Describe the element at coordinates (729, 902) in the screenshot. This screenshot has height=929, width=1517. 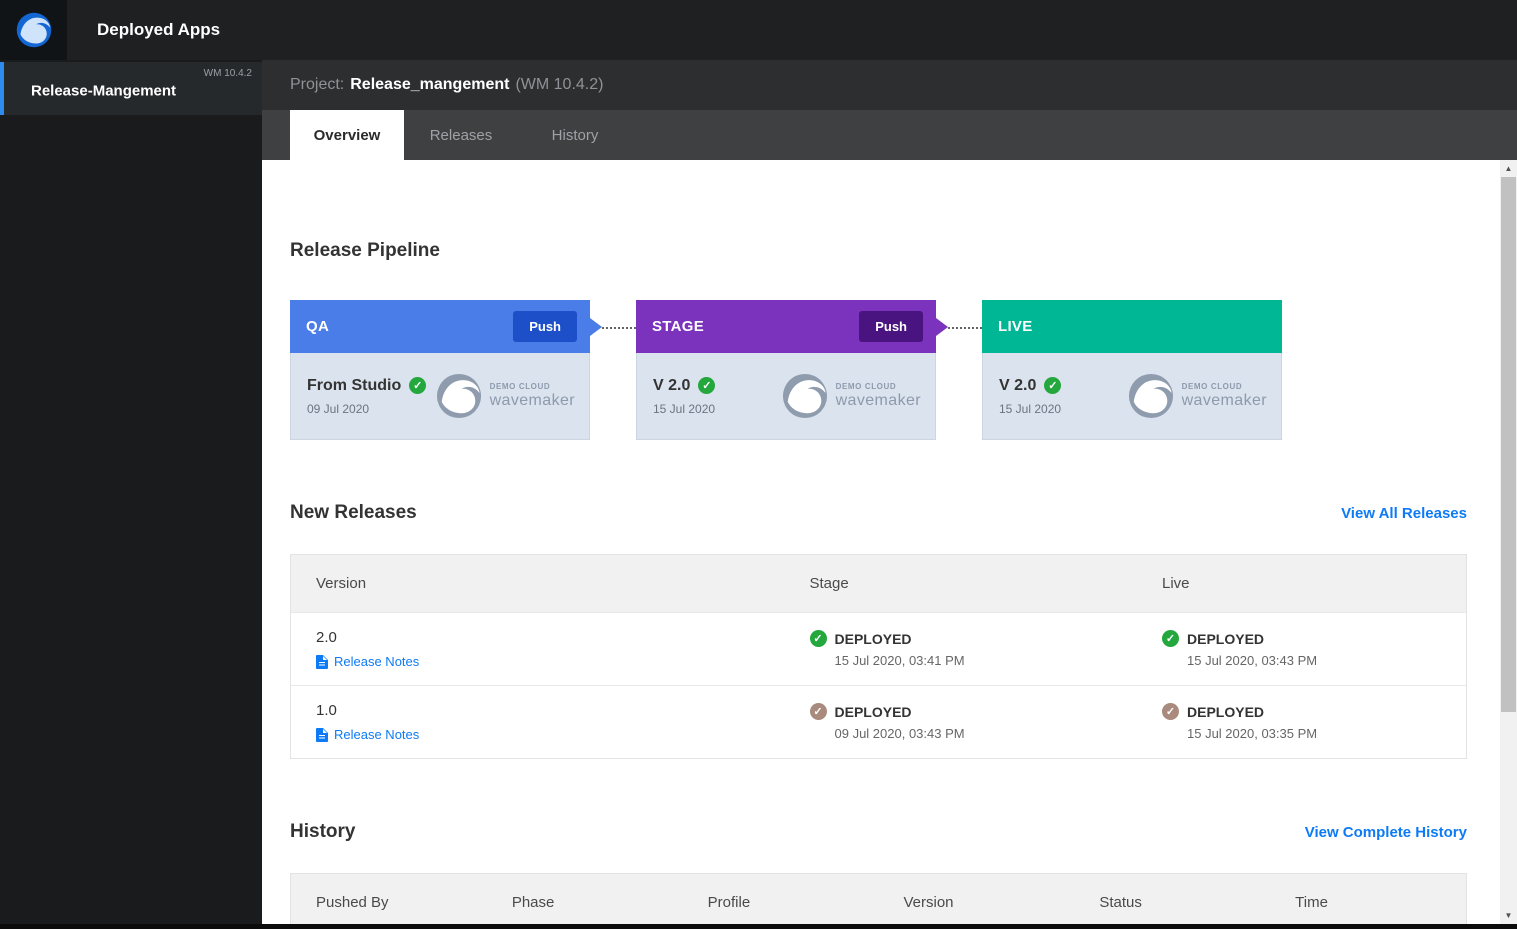
I see `col-profile: Profile` at that location.